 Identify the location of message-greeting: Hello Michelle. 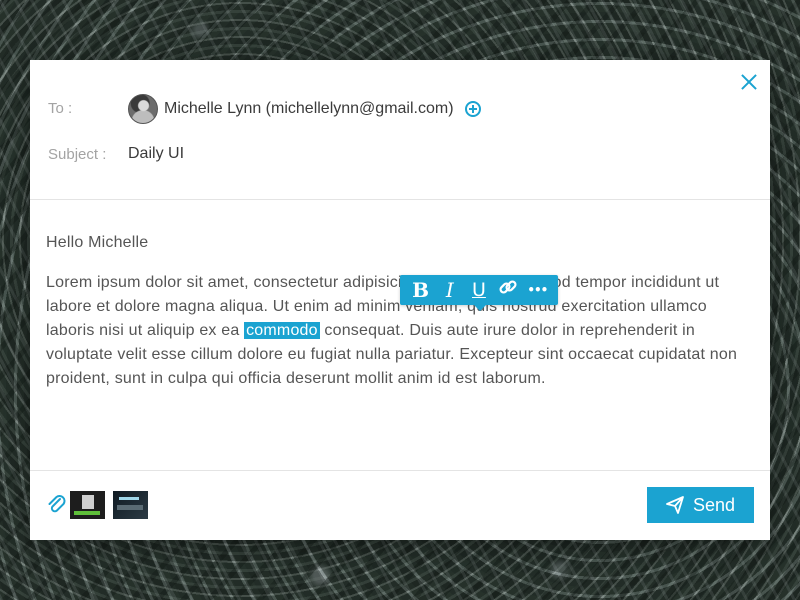
(97, 243).